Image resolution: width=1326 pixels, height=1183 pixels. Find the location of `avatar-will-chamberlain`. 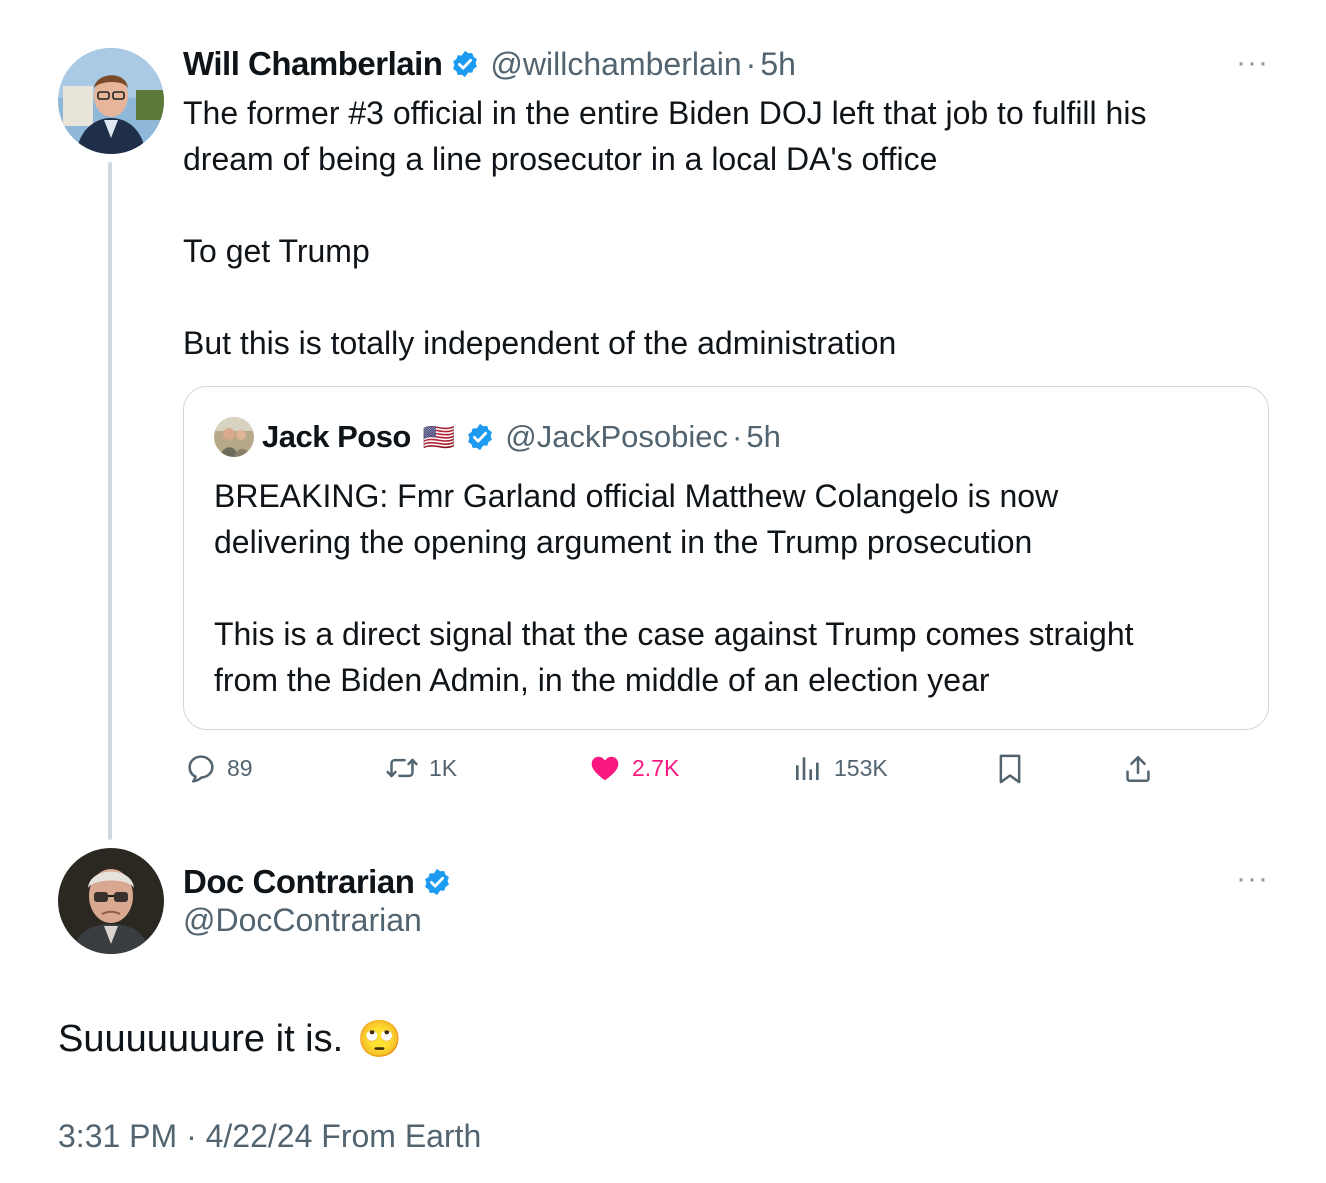

avatar-will-chamberlain is located at coordinates (111, 101).